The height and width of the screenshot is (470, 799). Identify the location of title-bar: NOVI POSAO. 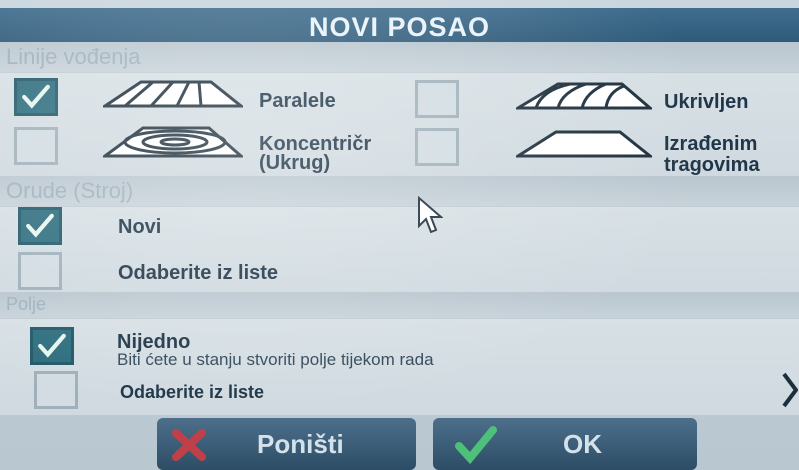
(399, 25).